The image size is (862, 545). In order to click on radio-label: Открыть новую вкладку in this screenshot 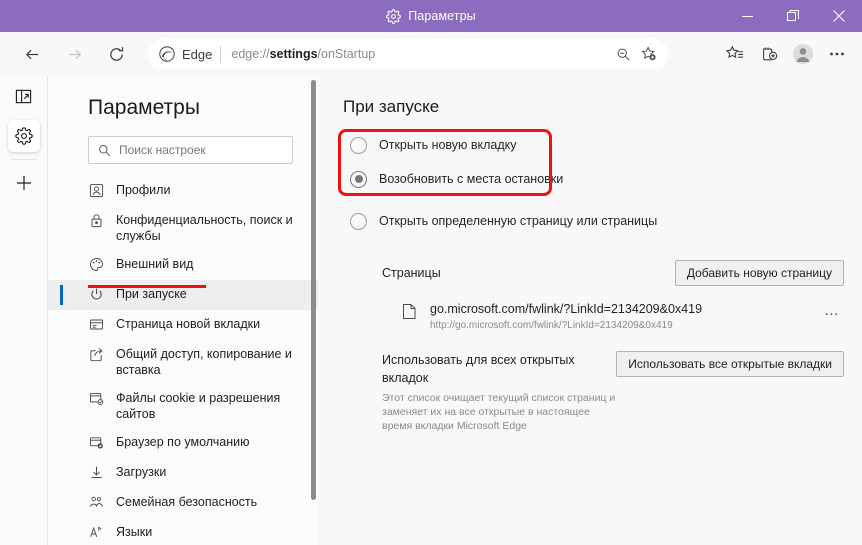, I will do `click(448, 145)`.